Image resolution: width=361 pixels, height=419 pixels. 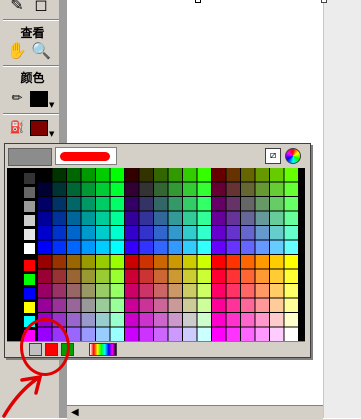 I want to click on no-color-button: ⧄, so click(x=273, y=156).